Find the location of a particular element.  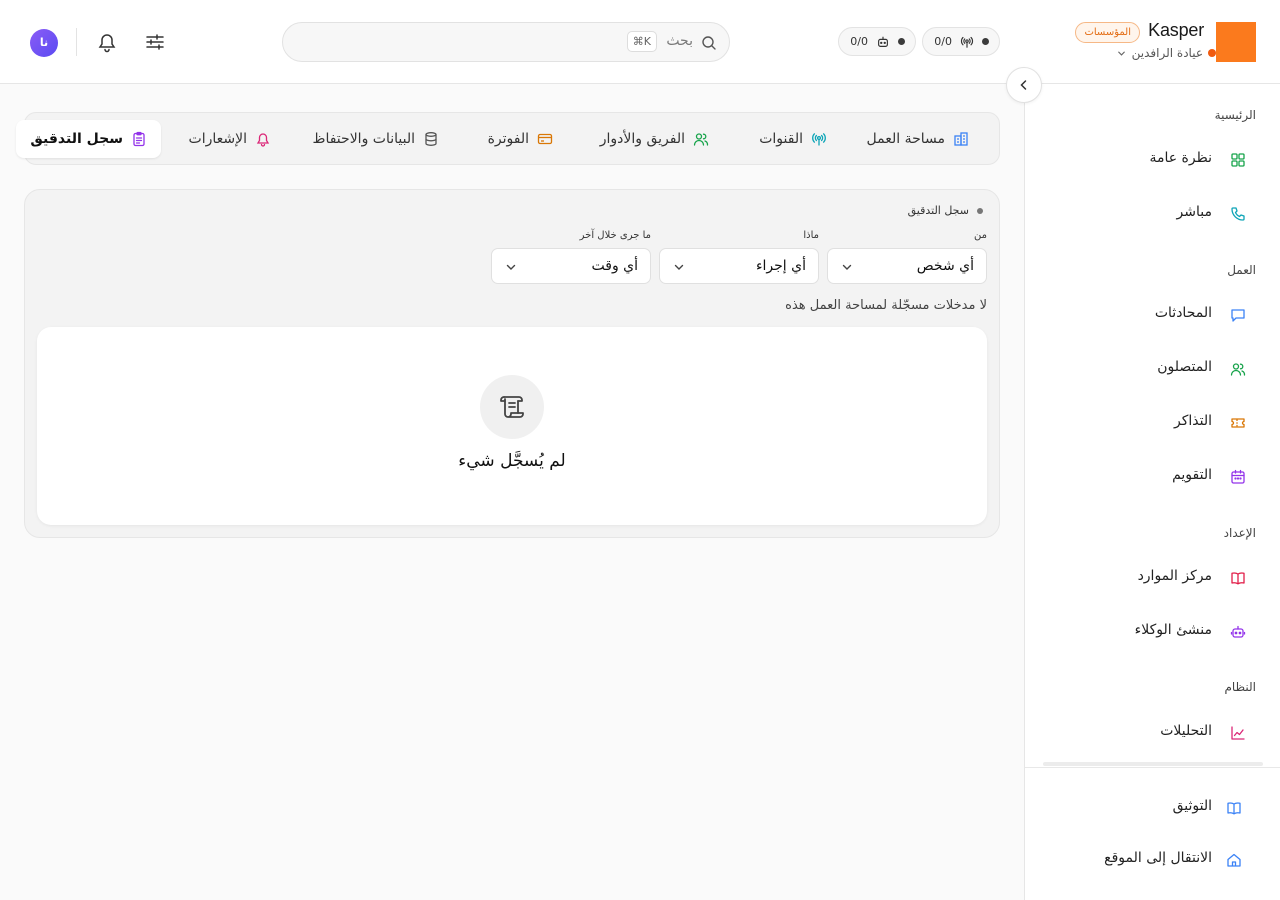

tab-data: البيانات والاحتفاظ is located at coordinates (376, 139).